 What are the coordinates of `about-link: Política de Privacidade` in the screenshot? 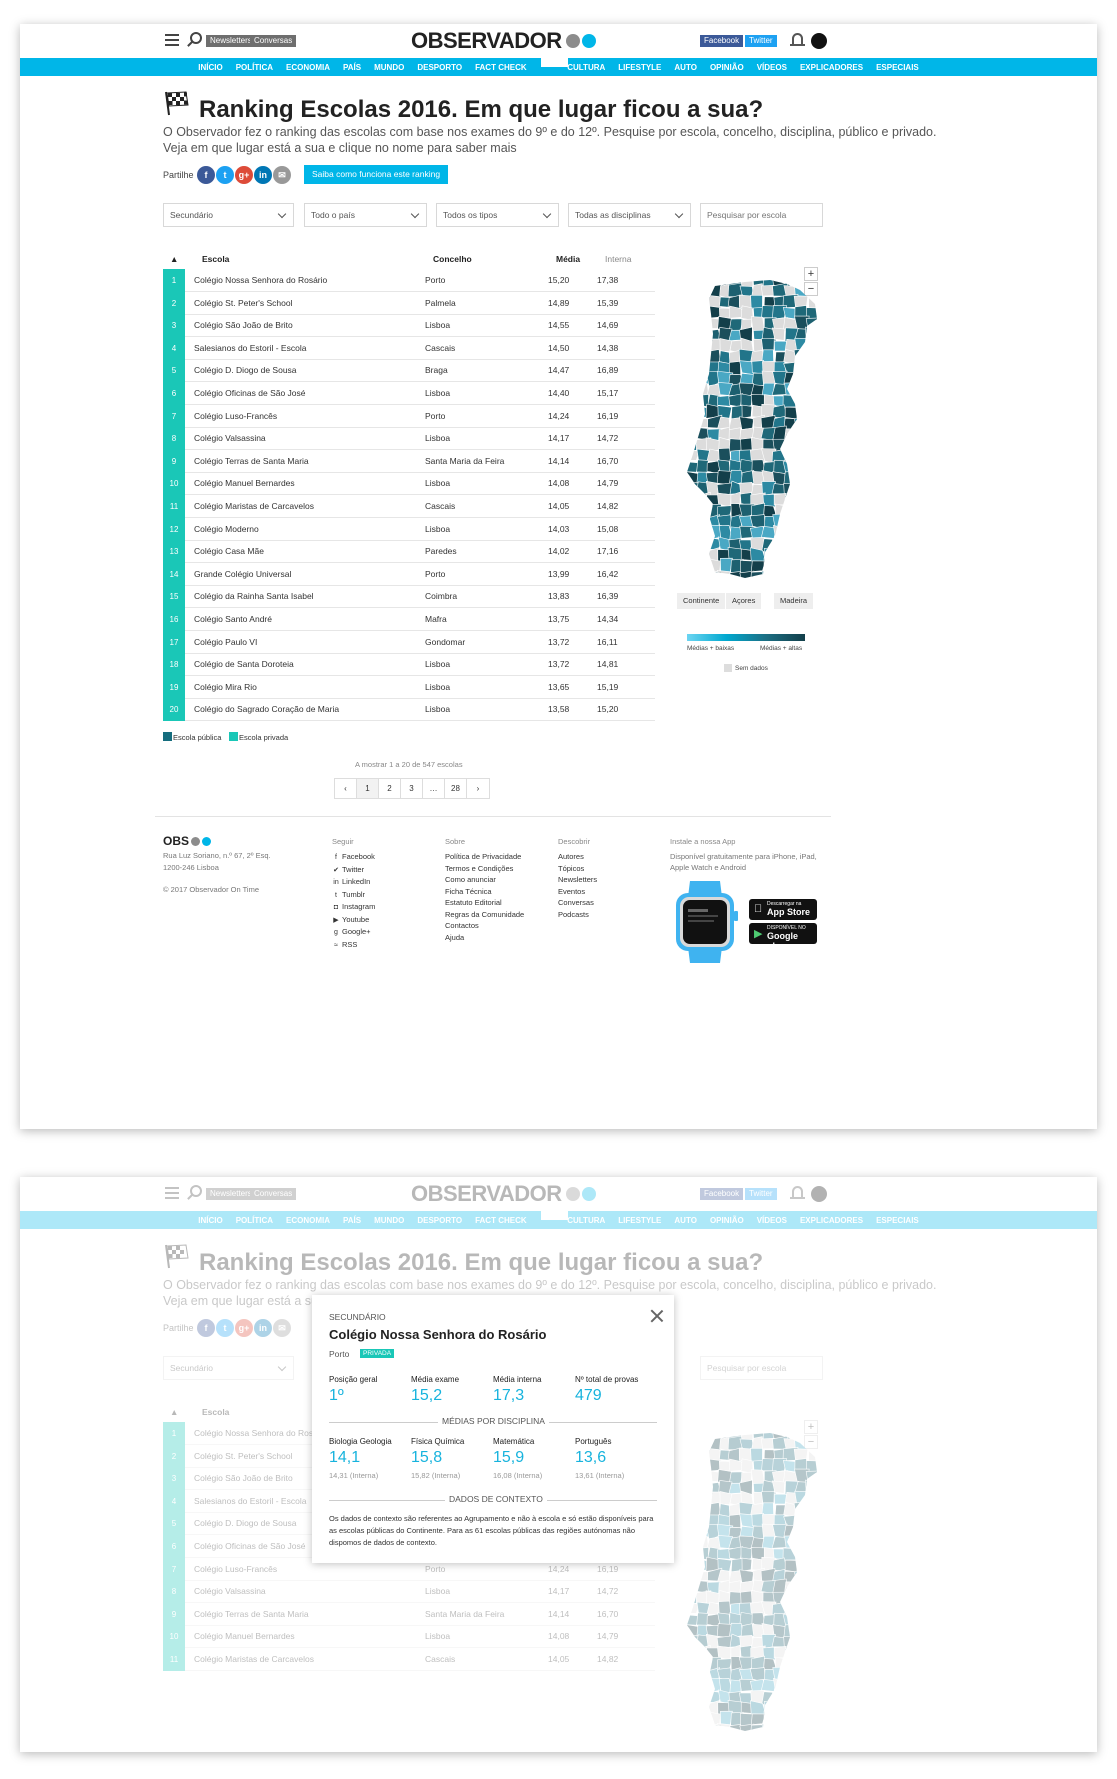 It's located at (484, 857).